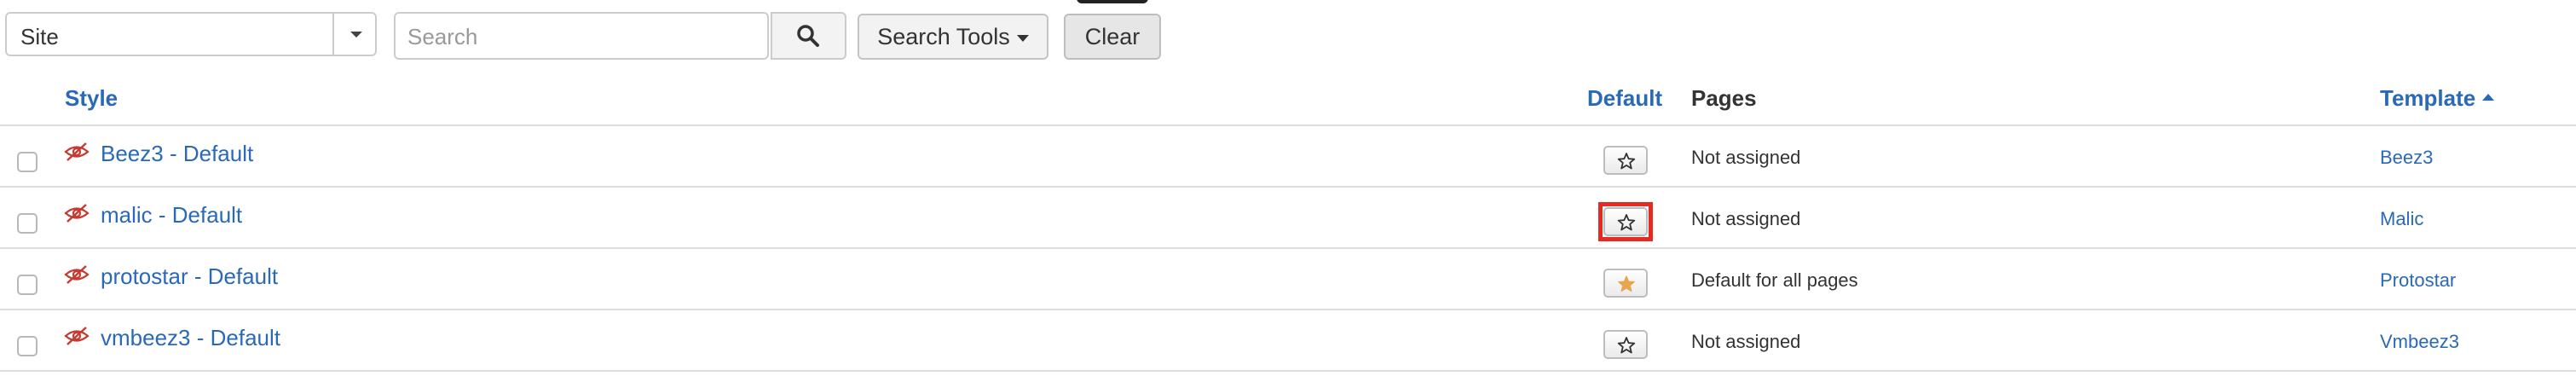 The height and width of the screenshot is (382, 2576). I want to click on style-link: protostar - Default, so click(189, 276).